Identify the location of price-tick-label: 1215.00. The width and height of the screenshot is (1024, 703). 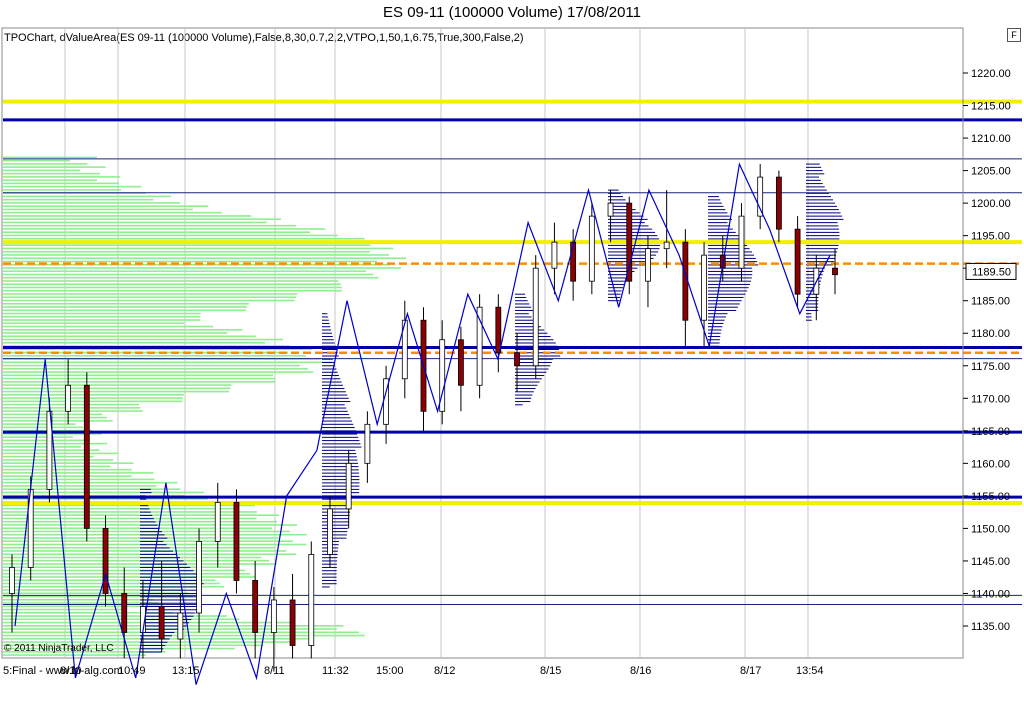
(991, 107).